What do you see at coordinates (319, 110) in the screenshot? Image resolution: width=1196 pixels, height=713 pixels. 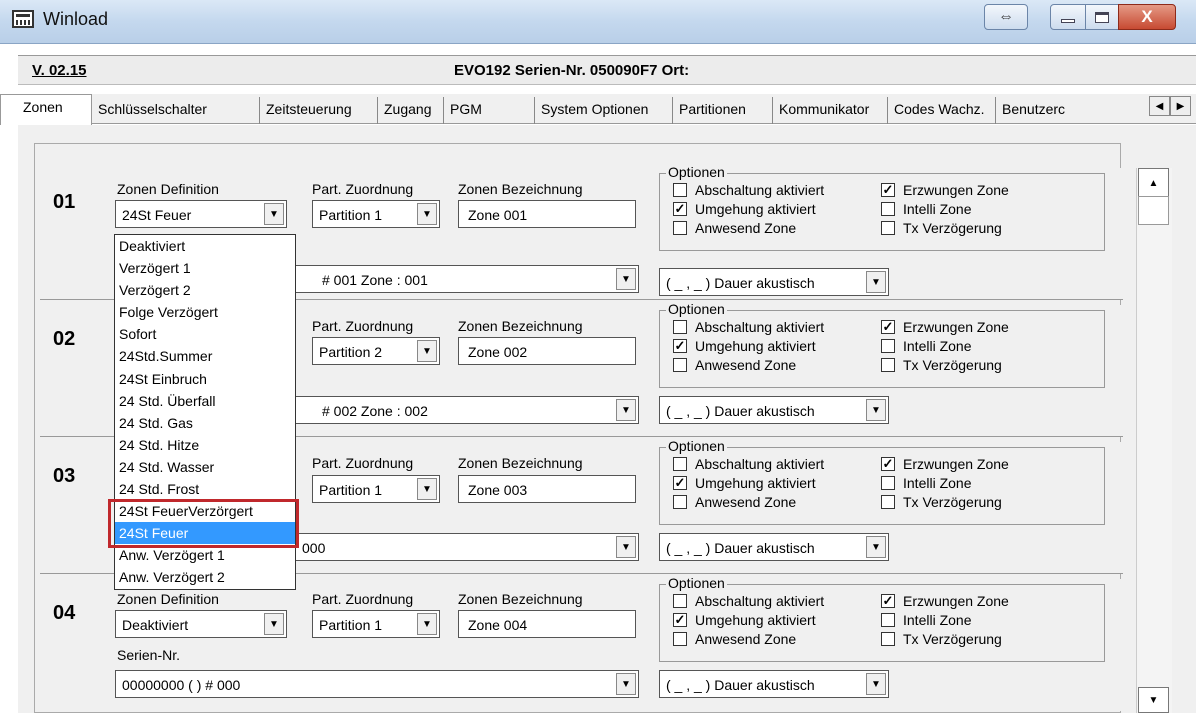 I see `tab-zeitsteuerung: Zeitsteuerung` at bounding box center [319, 110].